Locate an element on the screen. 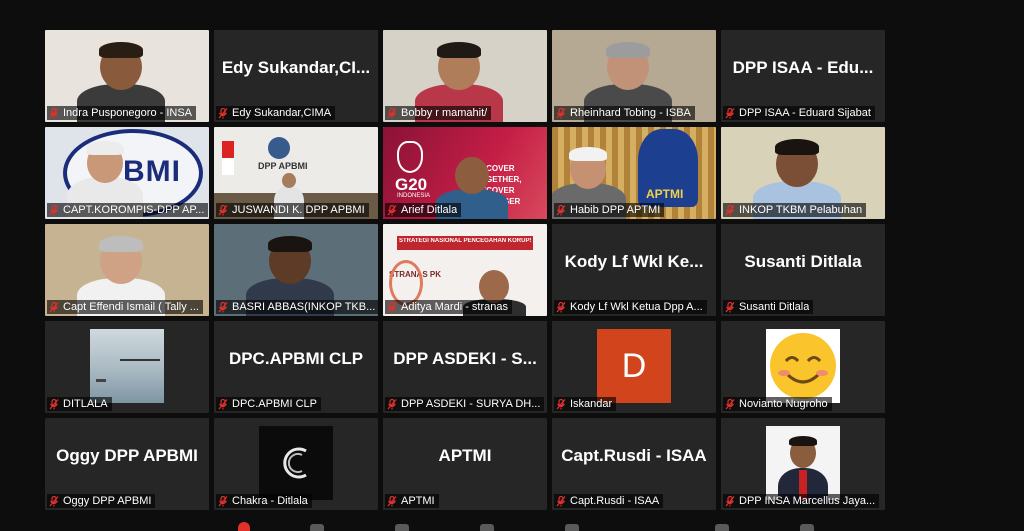 Image resolution: width=1024 pixels, height=531 pixels. participant-tile: D Iskandar is located at coordinates (634, 367).